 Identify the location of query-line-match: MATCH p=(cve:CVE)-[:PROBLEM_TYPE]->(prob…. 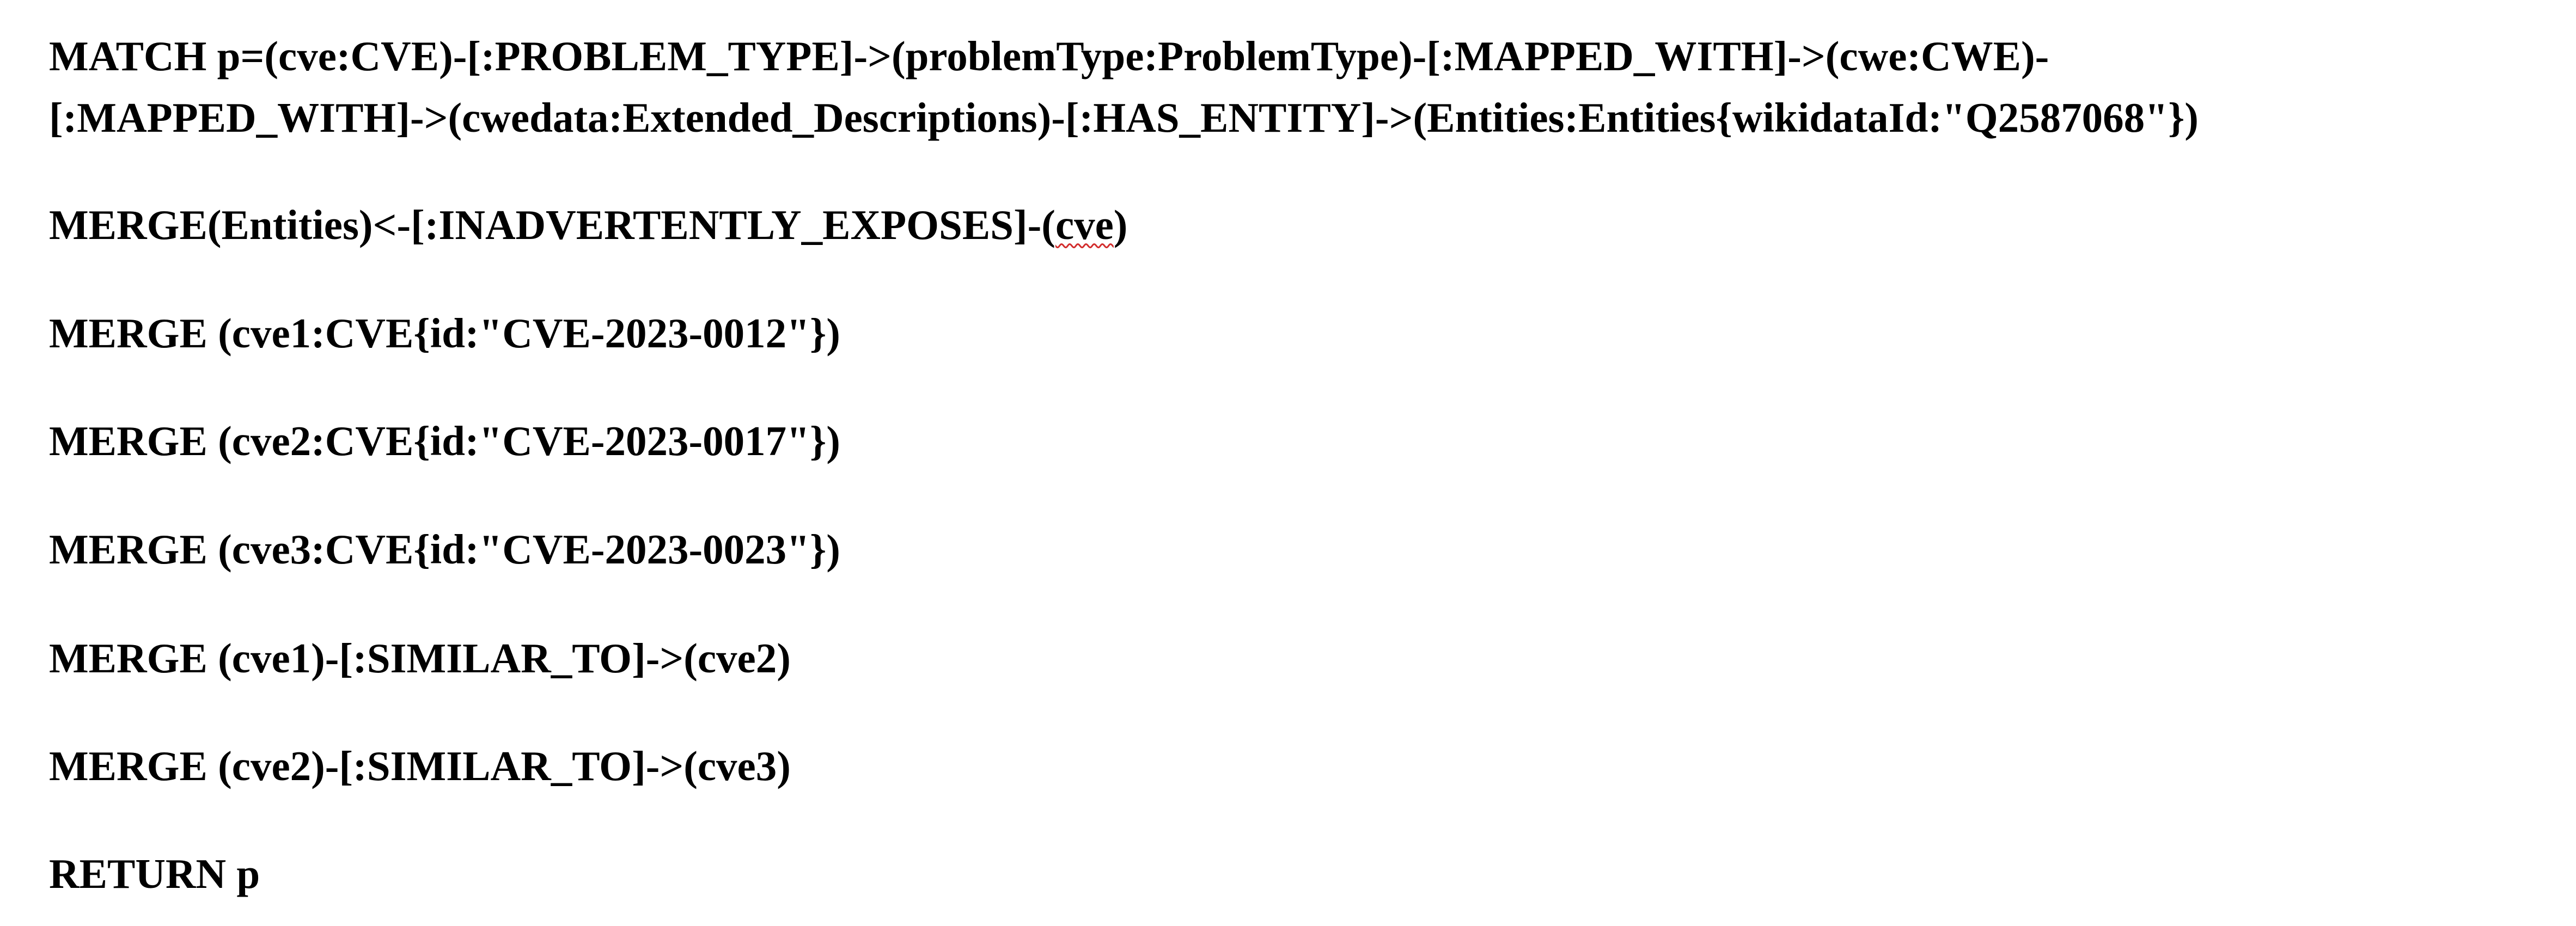
(1049, 56).